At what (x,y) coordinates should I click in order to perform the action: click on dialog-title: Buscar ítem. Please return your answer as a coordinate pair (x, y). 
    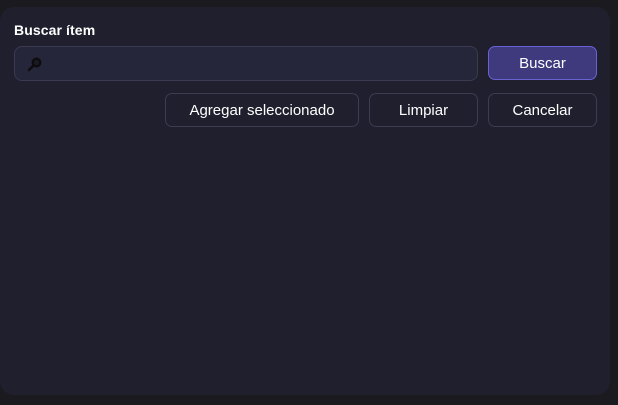
    Looking at the image, I should click on (55, 30).